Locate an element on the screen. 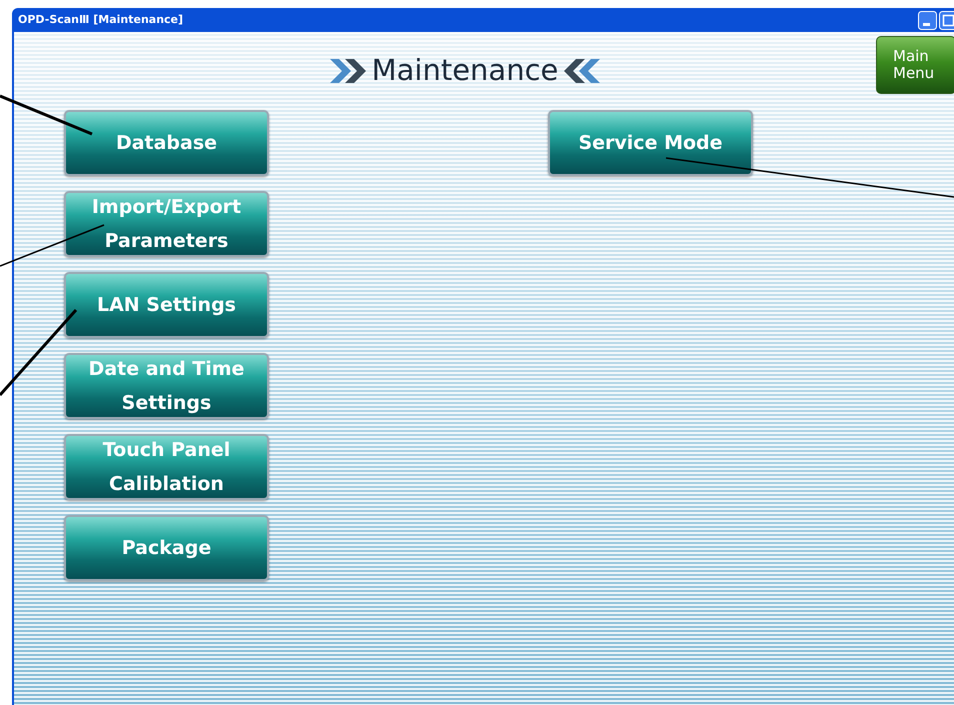 The width and height of the screenshot is (954, 705). menu-button: Date and Time Settings is located at coordinates (166, 386).